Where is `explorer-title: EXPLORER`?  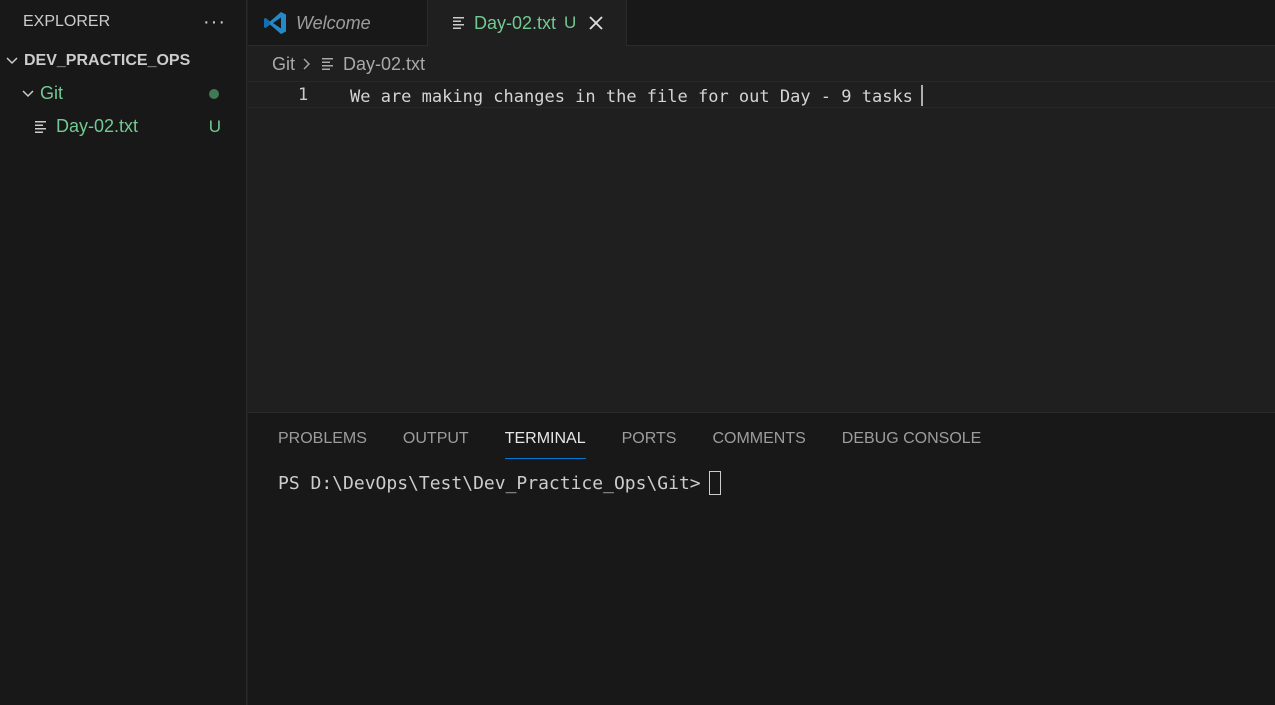 explorer-title: EXPLORER is located at coordinates (67, 21).